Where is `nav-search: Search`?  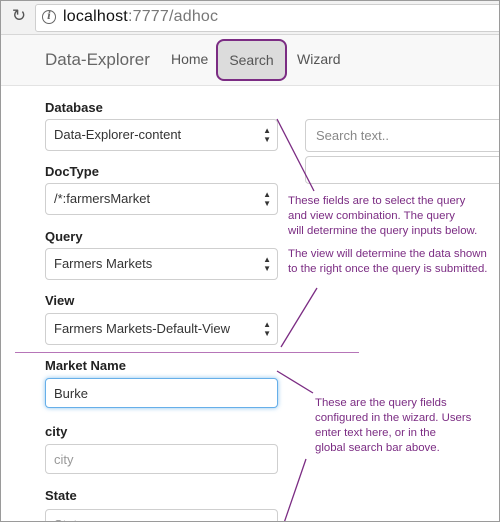 nav-search: Search is located at coordinates (251, 60).